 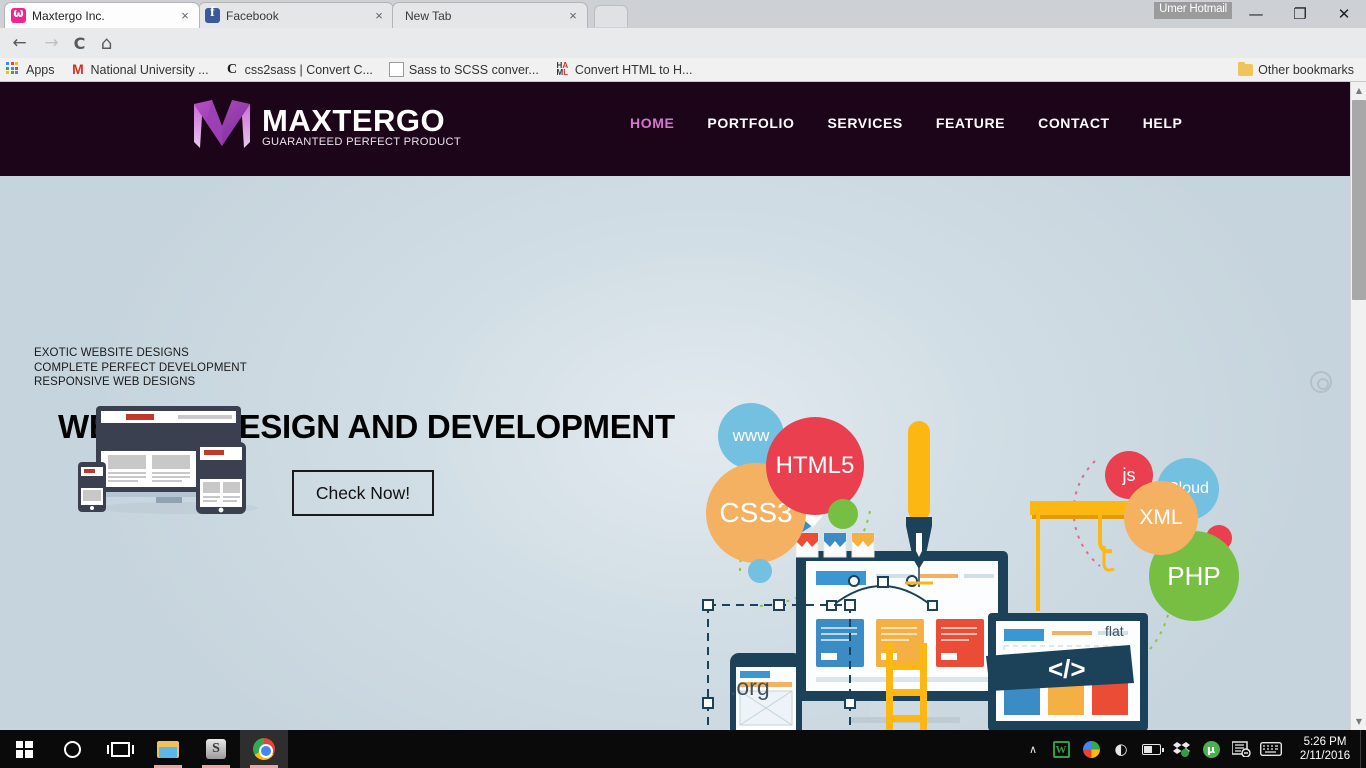 I want to click on tab-title: Maxtergo Inc., so click(x=68, y=15).